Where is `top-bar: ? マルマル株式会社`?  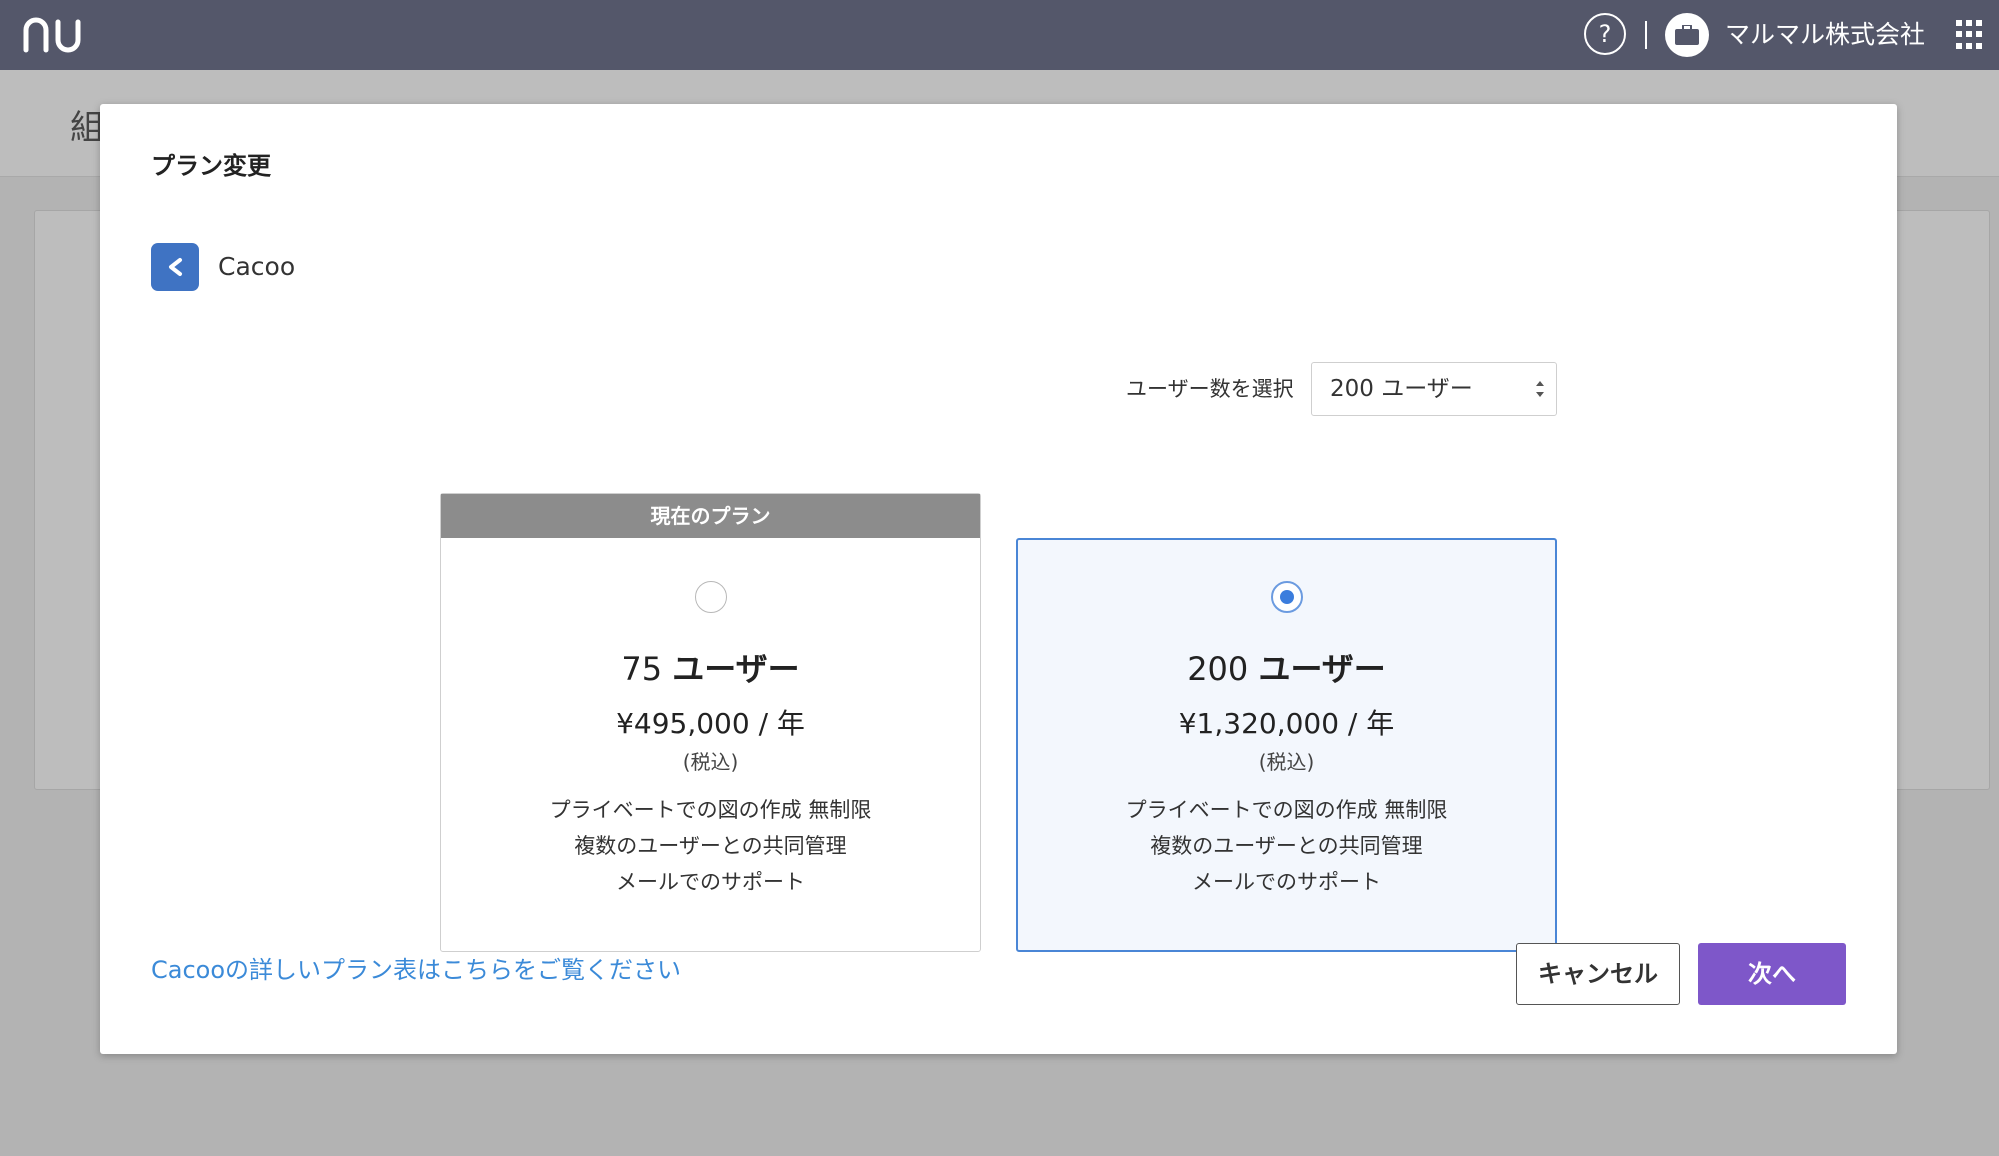 top-bar: ? マルマル株式会社 is located at coordinates (999, 35).